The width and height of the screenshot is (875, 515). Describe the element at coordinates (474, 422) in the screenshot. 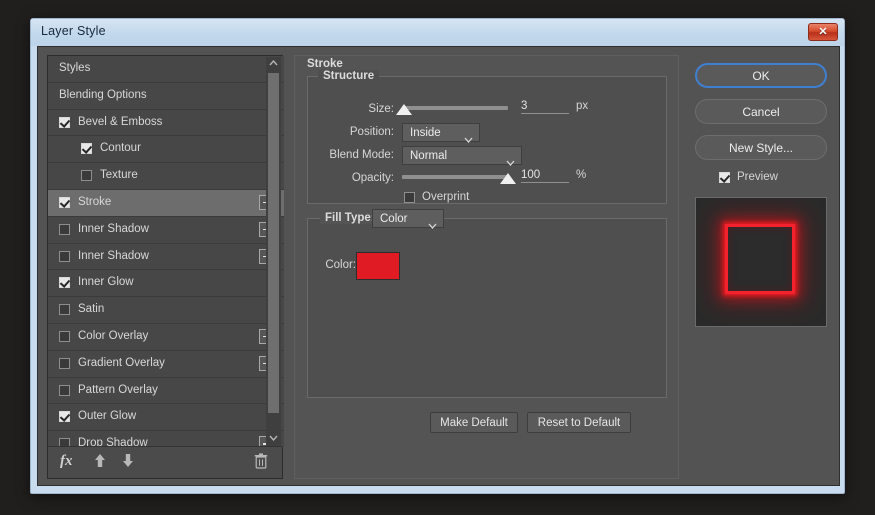

I see `make-default-button: Make Default` at that location.